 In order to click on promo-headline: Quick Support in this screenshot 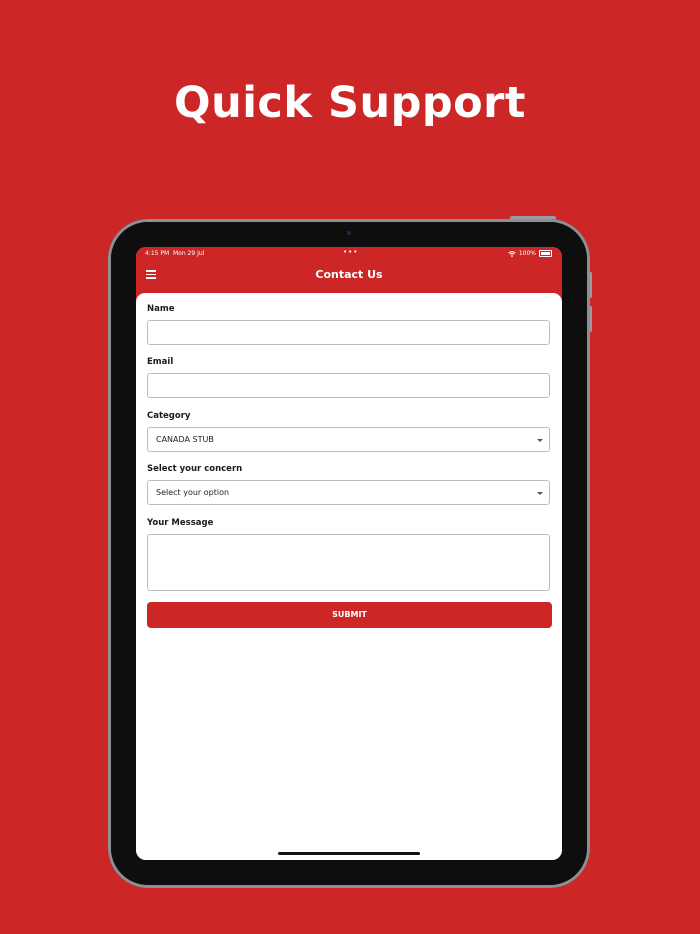, I will do `click(350, 103)`.